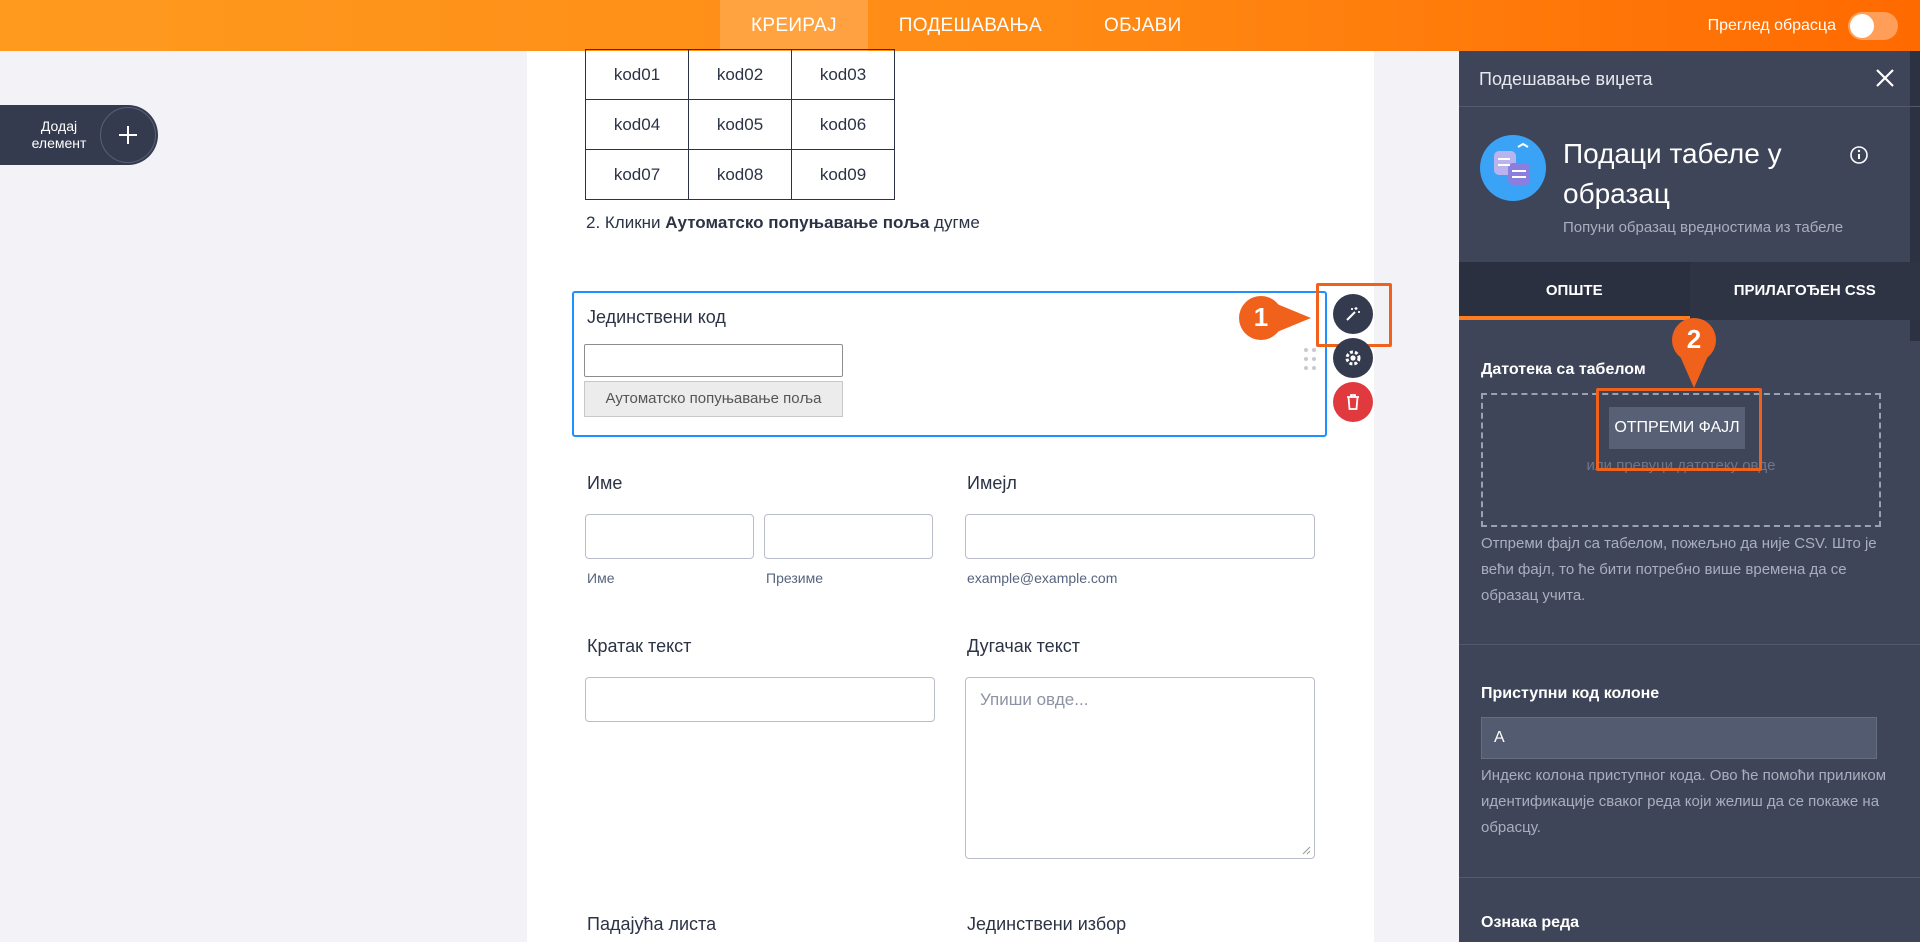  Describe the element at coordinates (1143, 25) in the screenshot. I see `tab-publish: ОБЈАВИ` at that location.